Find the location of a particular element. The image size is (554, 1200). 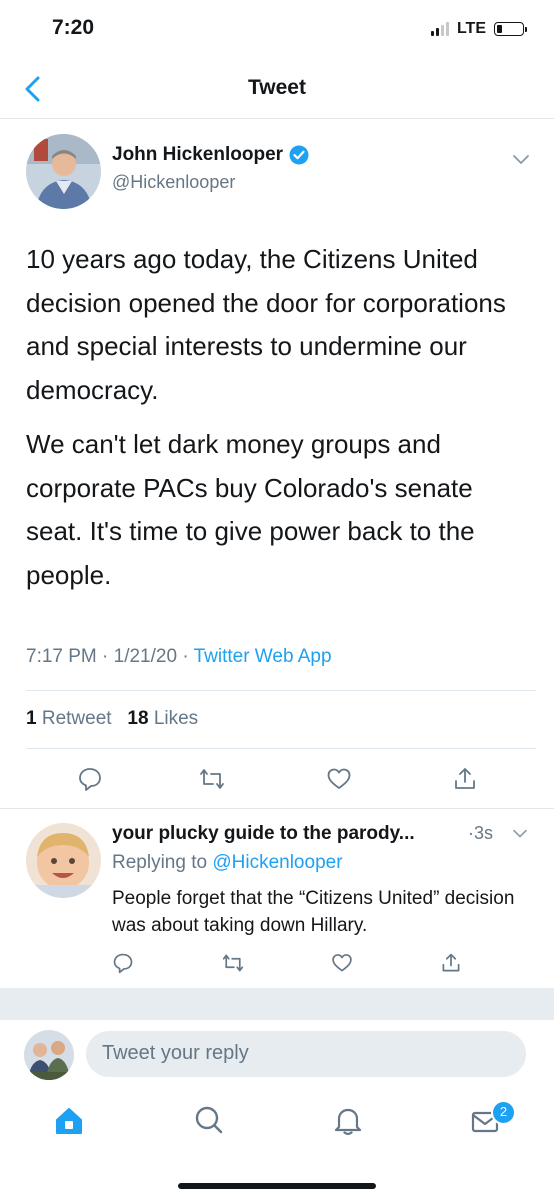

tweet-stats: 1 Retweet 18 Likes is located at coordinates (112, 719).